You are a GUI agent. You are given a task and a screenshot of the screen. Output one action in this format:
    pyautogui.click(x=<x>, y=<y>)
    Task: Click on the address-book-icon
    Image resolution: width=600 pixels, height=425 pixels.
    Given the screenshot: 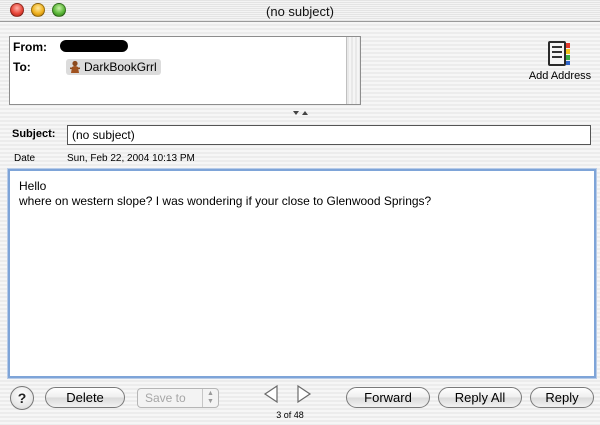 What is the action you would take?
    pyautogui.click(x=559, y=53)
    